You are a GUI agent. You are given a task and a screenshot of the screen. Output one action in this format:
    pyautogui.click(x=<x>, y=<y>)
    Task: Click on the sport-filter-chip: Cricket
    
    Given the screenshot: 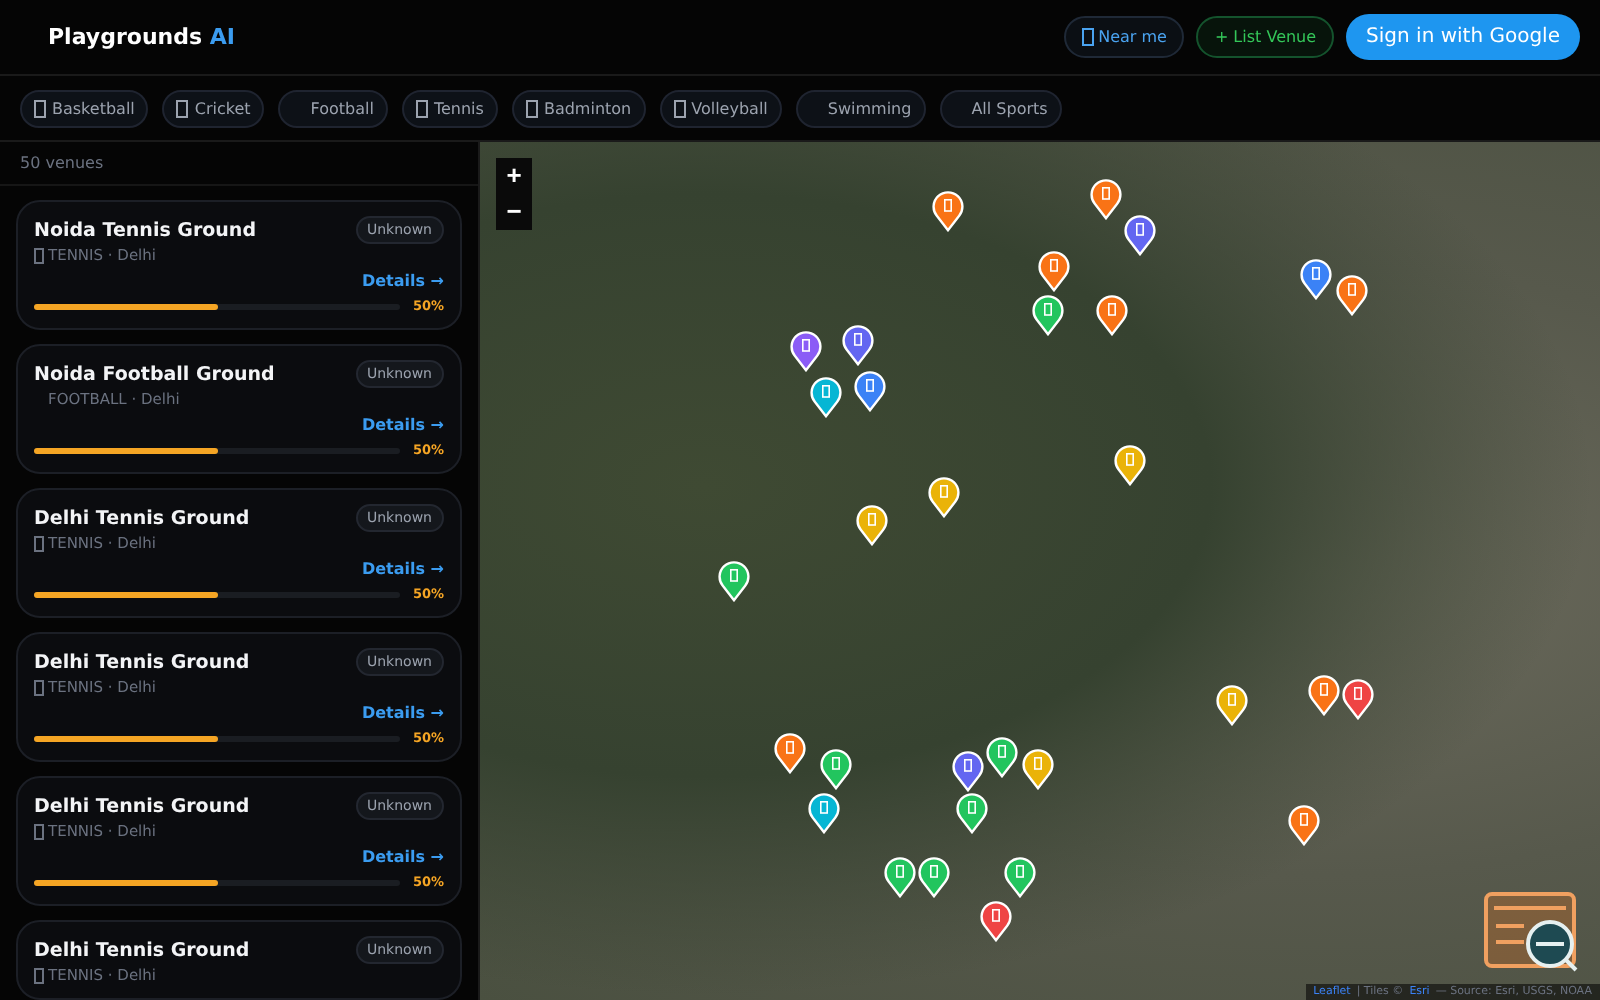 What is the action you would take?
    pyautogui.click(x=213, y=108)
    